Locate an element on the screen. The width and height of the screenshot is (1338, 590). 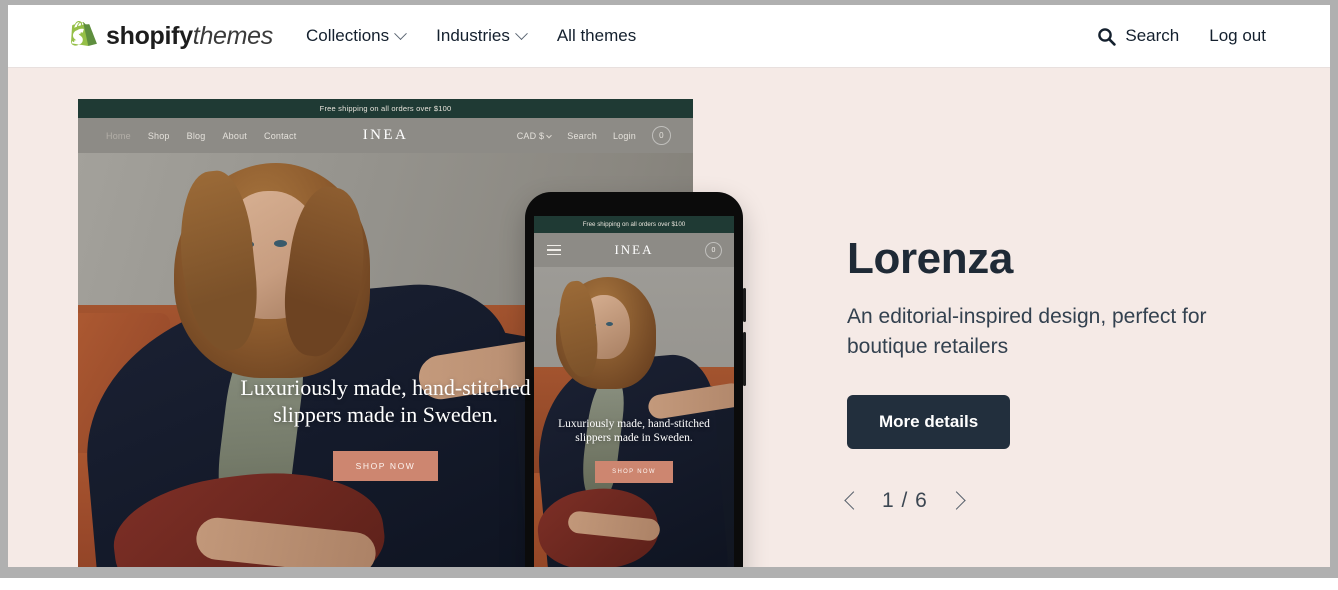
primary-navigation: Collections Industries All themes is located at coordinates (471, 36).